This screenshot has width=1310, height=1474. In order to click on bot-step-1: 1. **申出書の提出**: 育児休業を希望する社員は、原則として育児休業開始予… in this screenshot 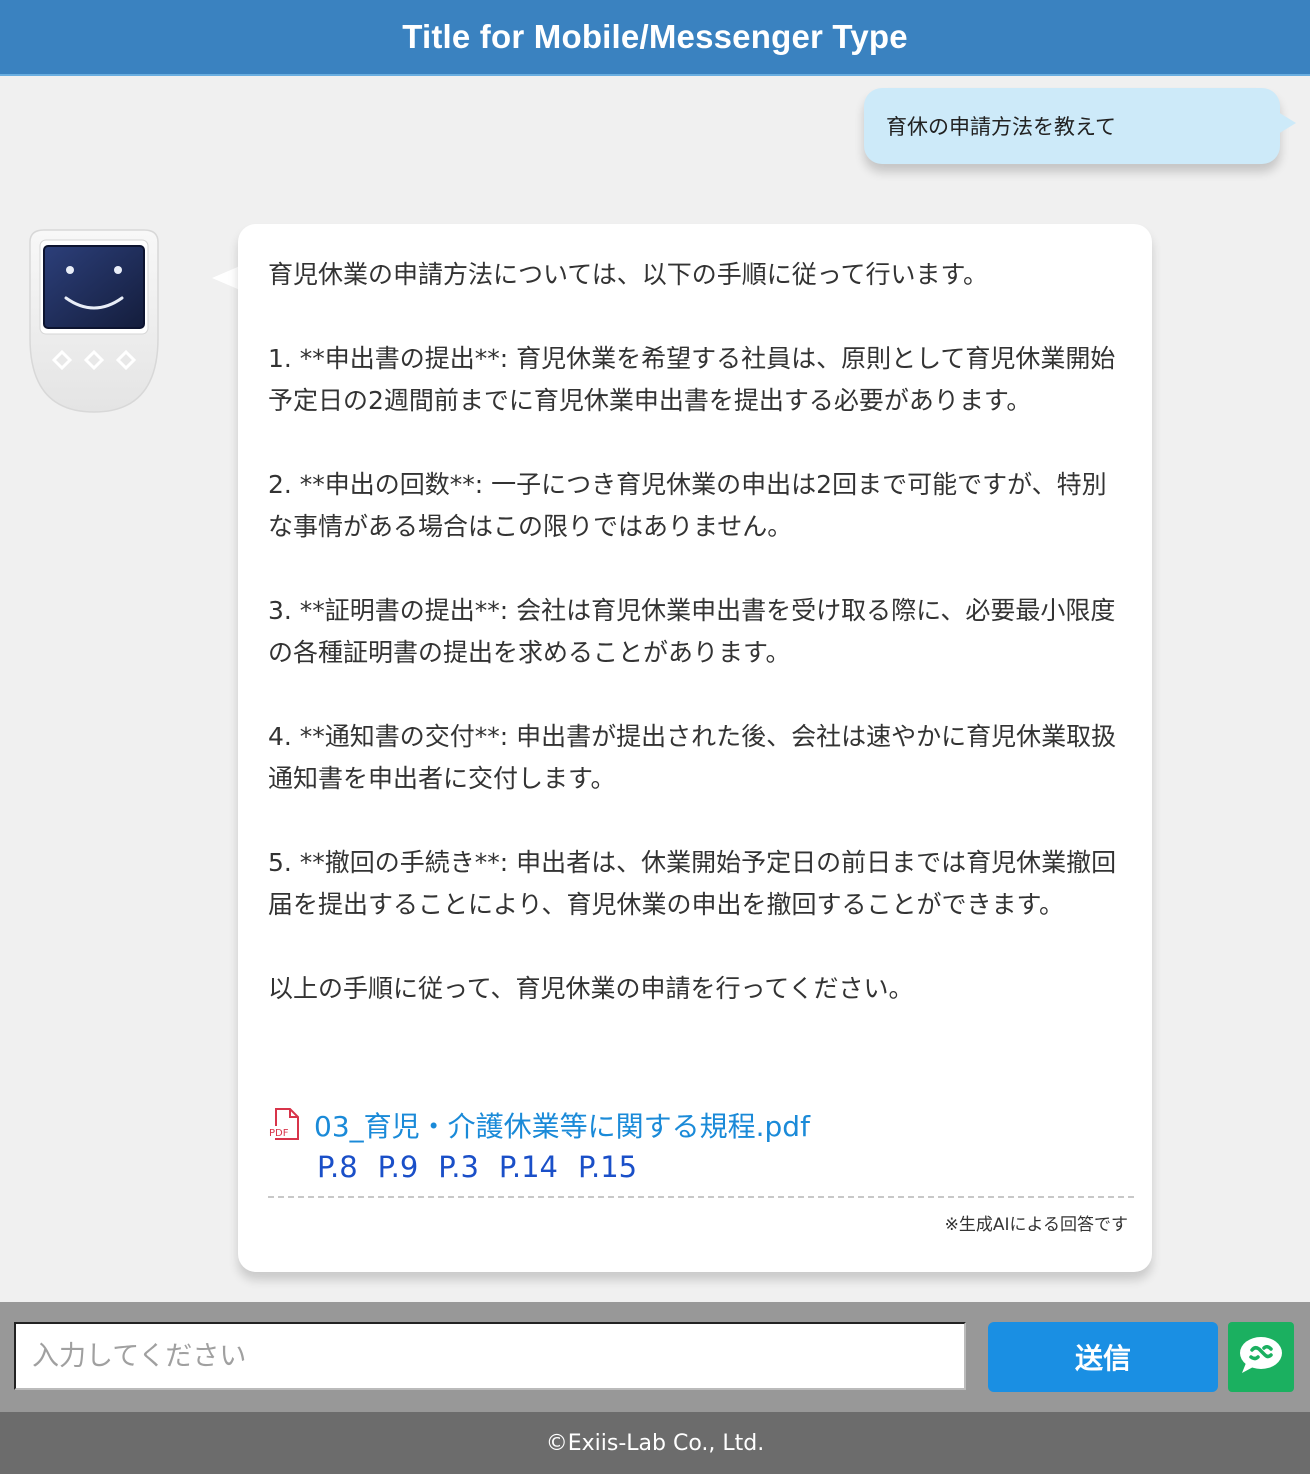, I will do `click(692, 379)`.